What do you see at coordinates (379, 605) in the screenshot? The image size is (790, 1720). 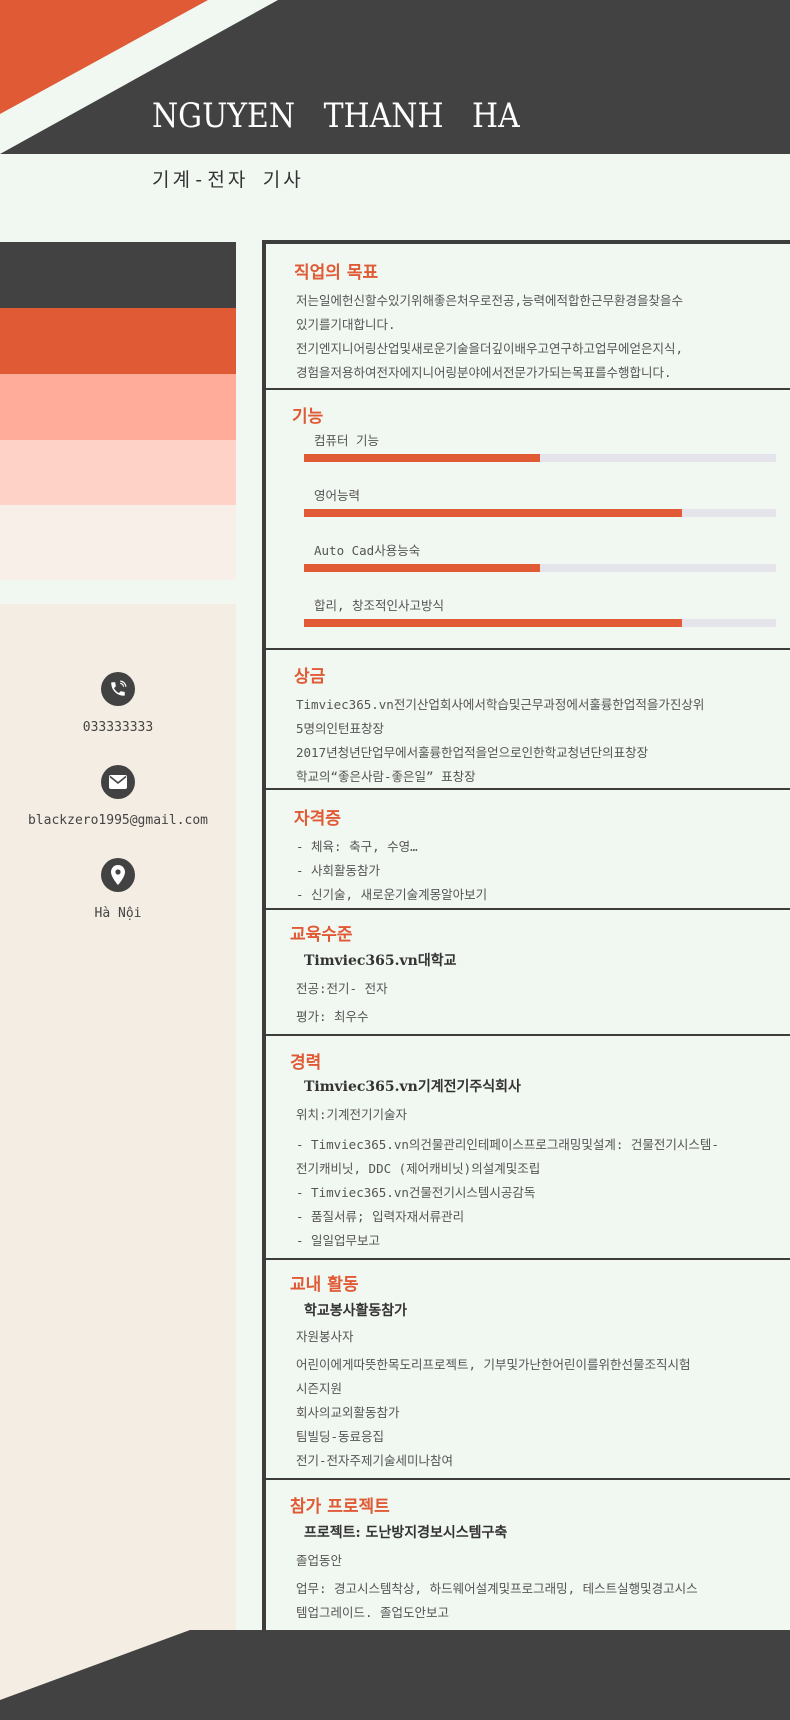 I see `skill-label: 합리, 창조적인사고방식` at bounding box center [379, 605].